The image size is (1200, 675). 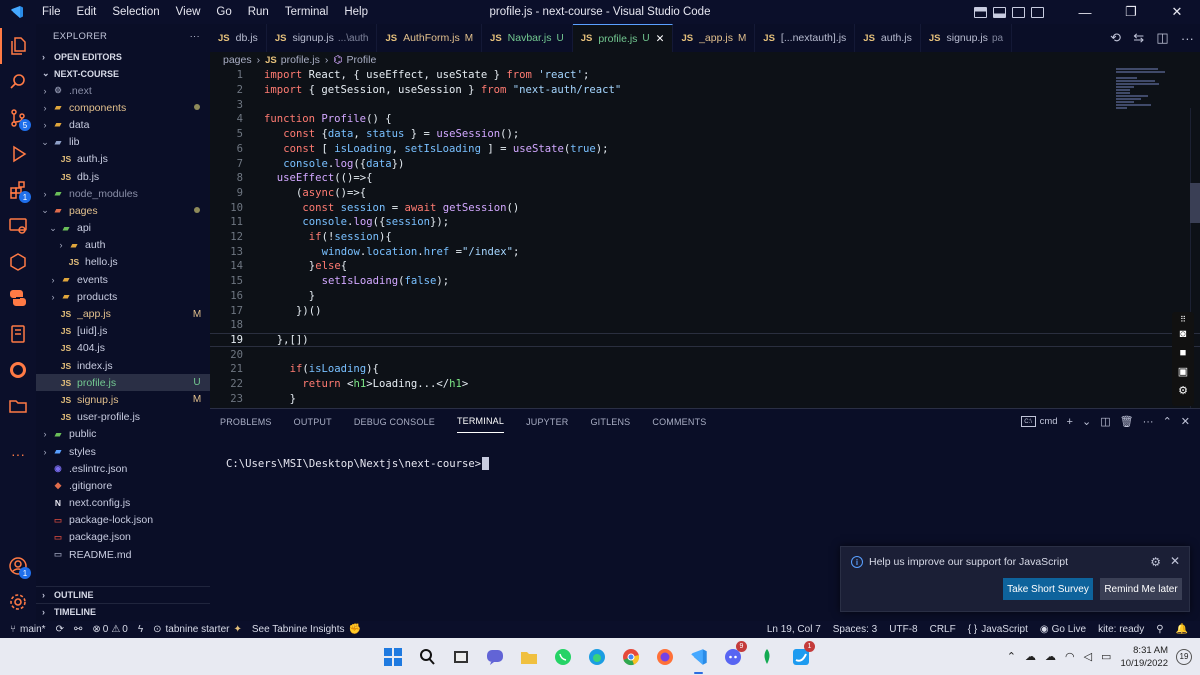 I want to click on source-control-icon: 5, so click(x=18, y=118).